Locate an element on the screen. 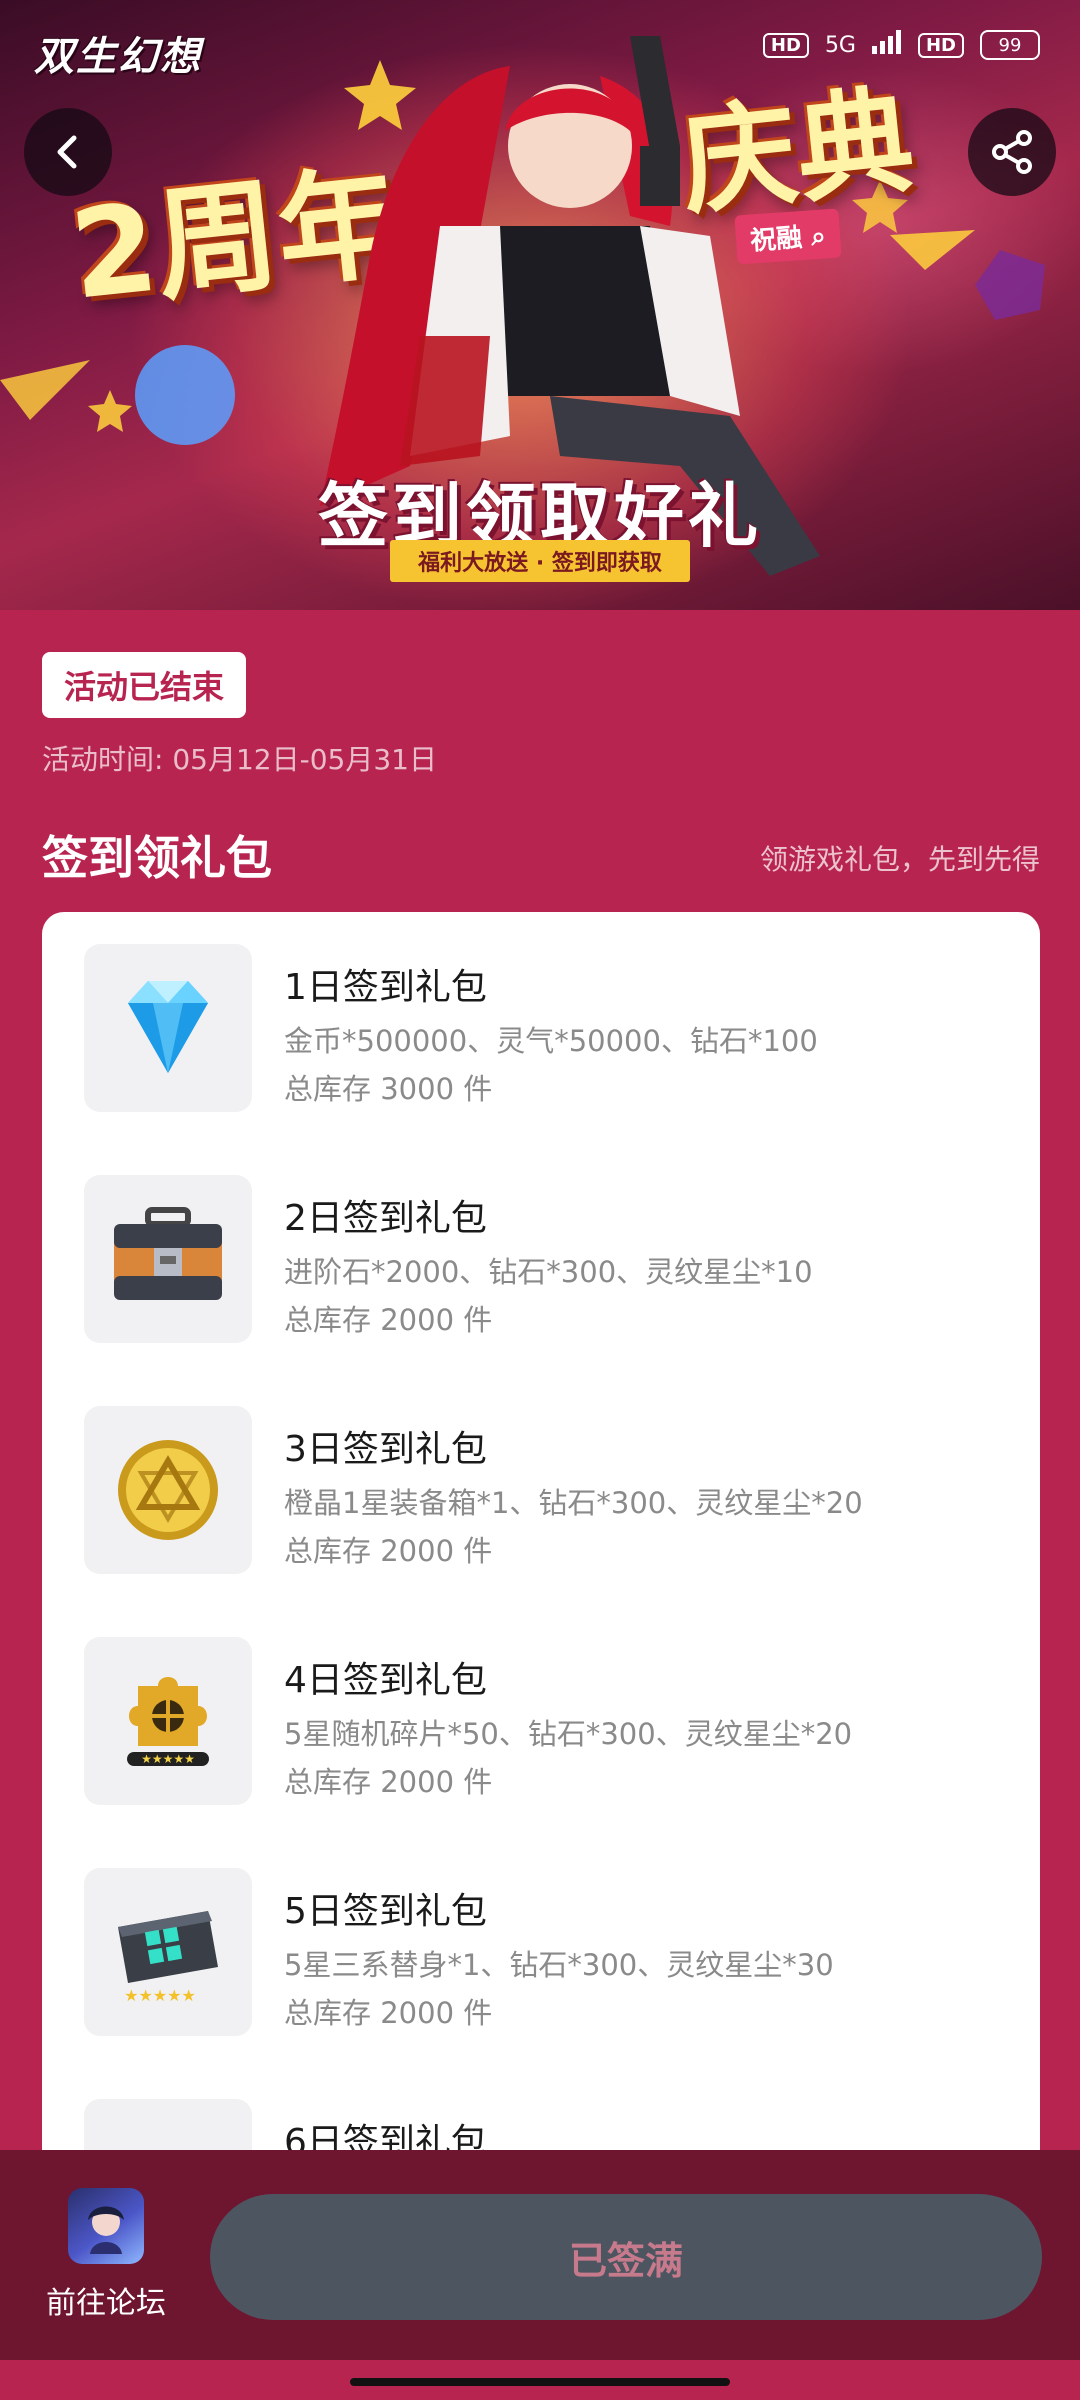 The width and height of the screenshot is (1080, 2400). gold-coin-icon is located at coordinates (168, 1490).